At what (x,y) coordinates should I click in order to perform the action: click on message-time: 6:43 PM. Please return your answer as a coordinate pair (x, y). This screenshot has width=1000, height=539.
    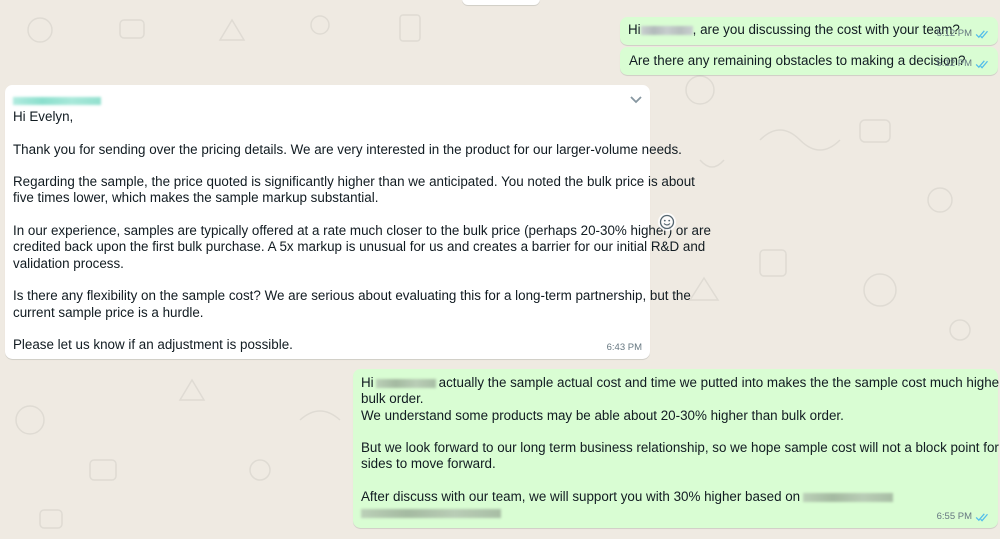
    Looking at the image, I should click on (624, 347).